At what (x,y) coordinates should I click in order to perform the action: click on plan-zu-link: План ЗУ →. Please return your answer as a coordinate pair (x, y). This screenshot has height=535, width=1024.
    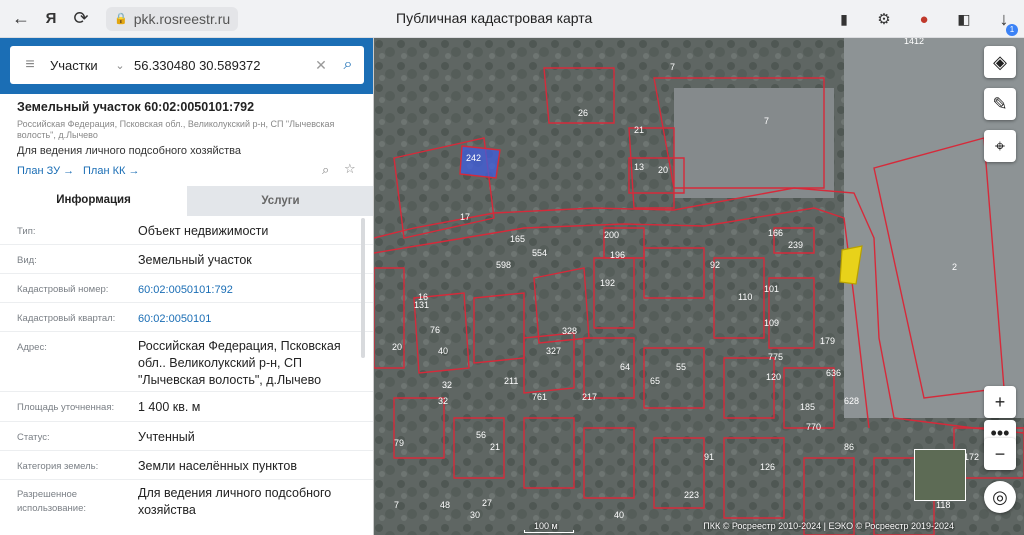
    Looking at the image, I should click on (45, 171).